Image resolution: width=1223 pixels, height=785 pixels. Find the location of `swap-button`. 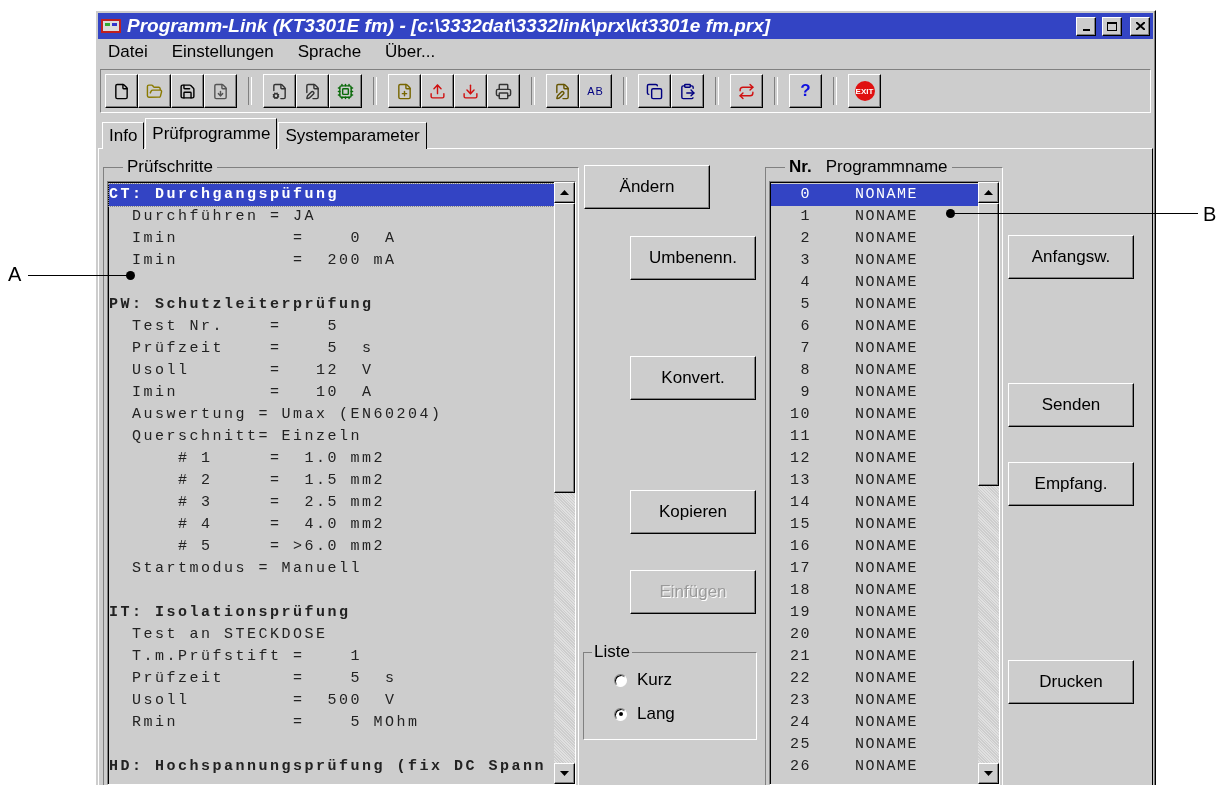

swap-button is located at coordinates (746, 91).